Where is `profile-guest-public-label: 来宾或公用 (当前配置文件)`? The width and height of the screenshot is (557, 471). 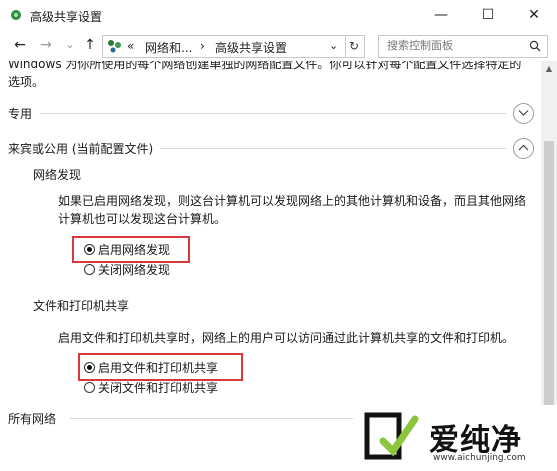 profile-guest-public-label: 来宾或公用 (当前配置文件) is located at coordinates (80, 148).